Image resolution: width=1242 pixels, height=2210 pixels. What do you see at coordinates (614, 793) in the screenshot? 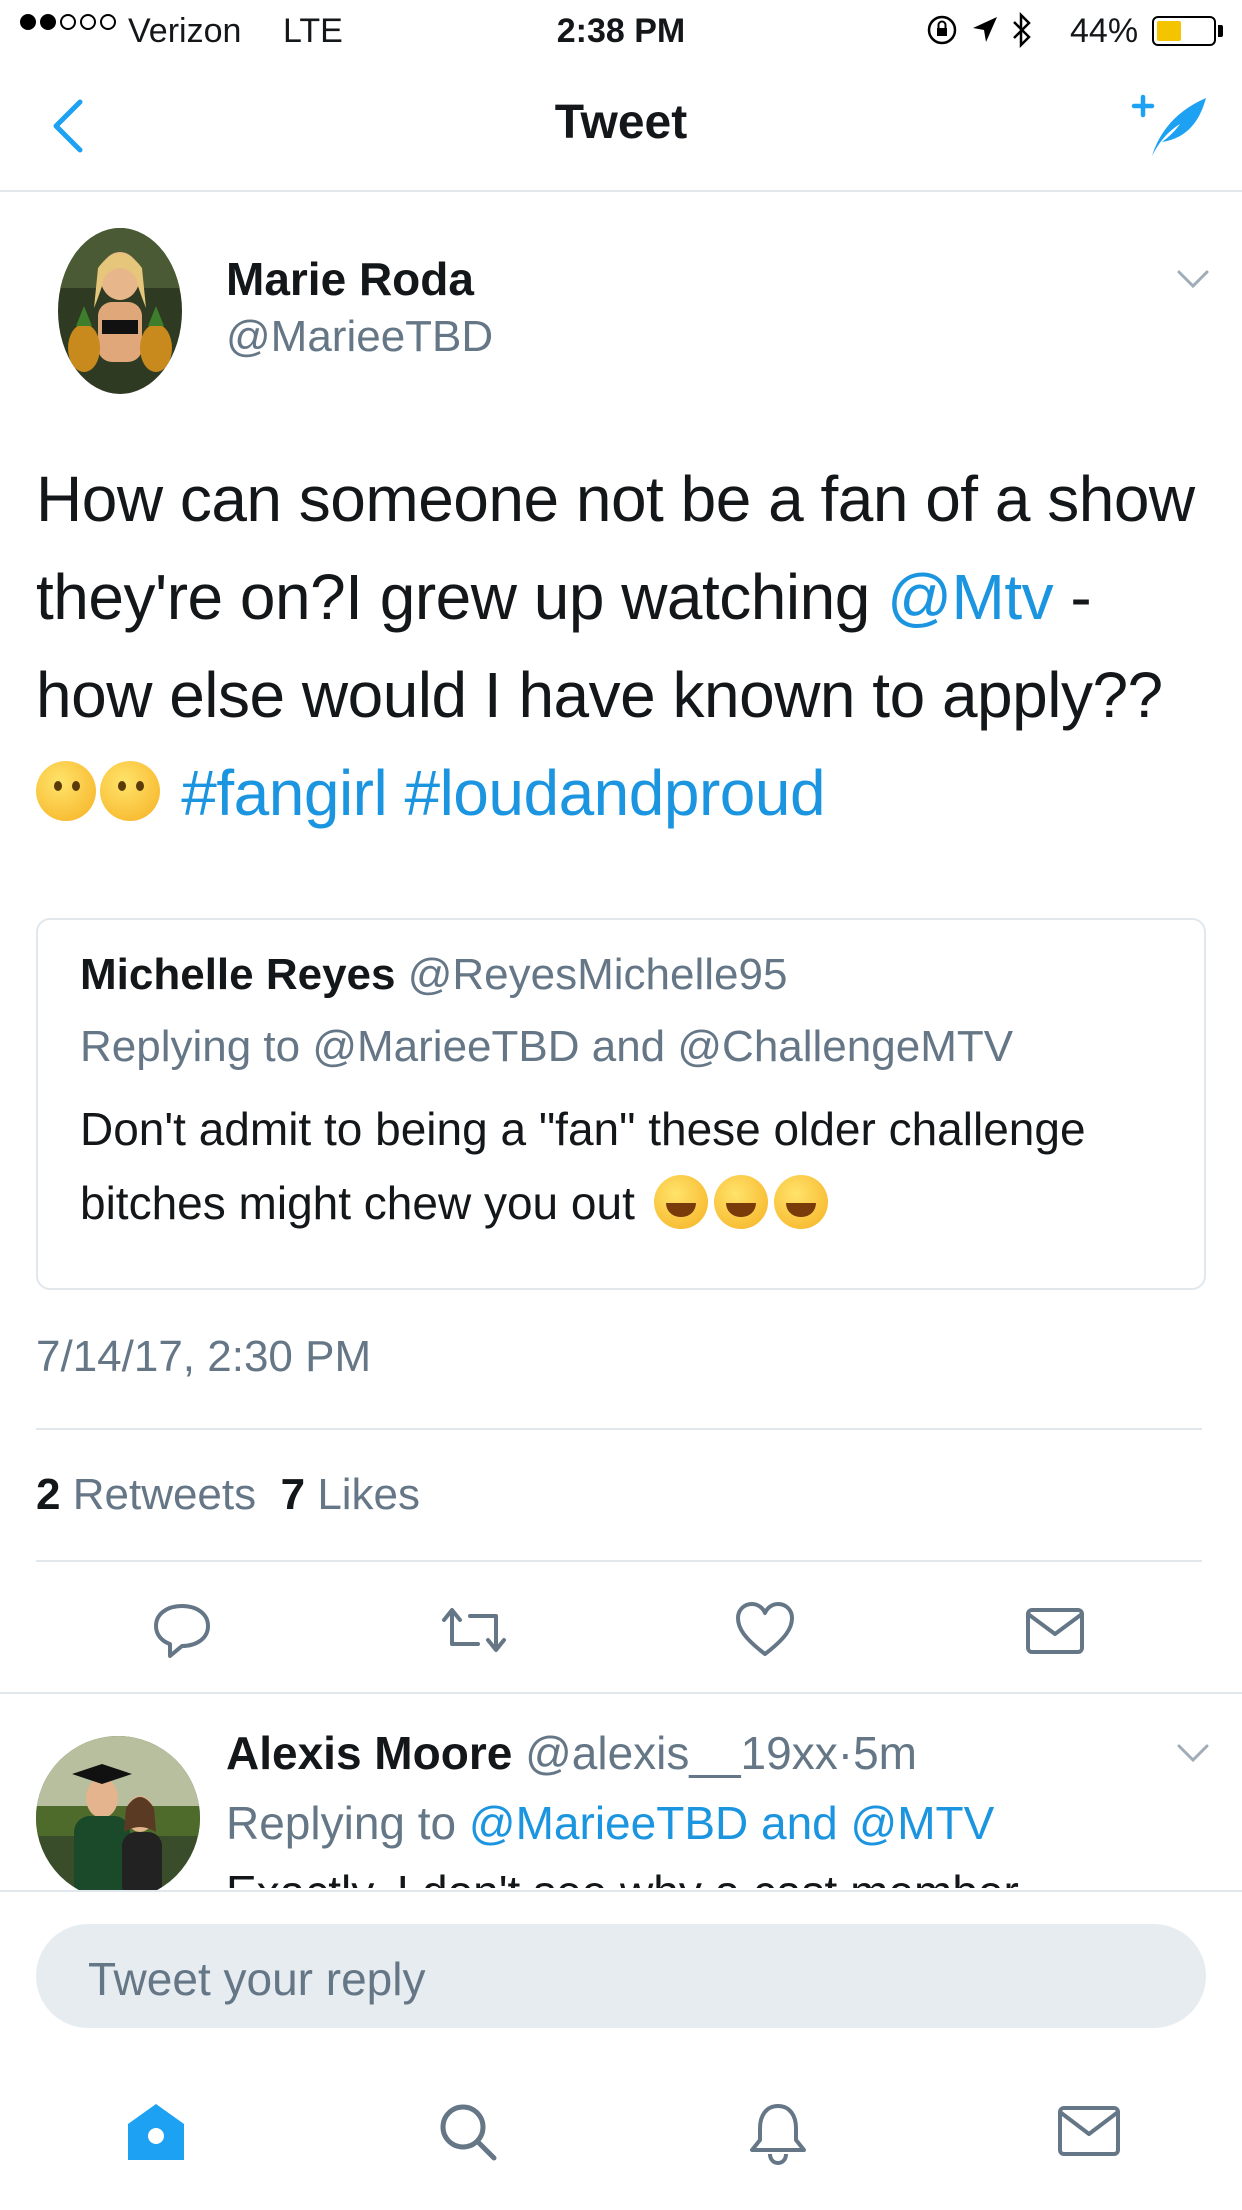
I see `hashtag-link: #loudandproud` at bounding box center [614, 793].